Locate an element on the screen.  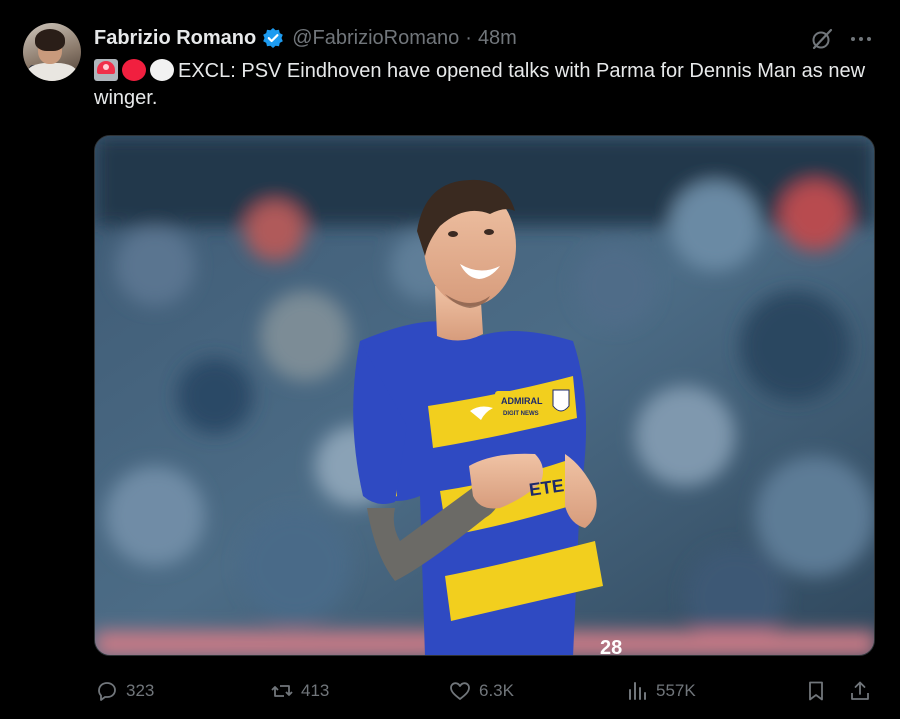
share-button is located at coordinates (863, 691).